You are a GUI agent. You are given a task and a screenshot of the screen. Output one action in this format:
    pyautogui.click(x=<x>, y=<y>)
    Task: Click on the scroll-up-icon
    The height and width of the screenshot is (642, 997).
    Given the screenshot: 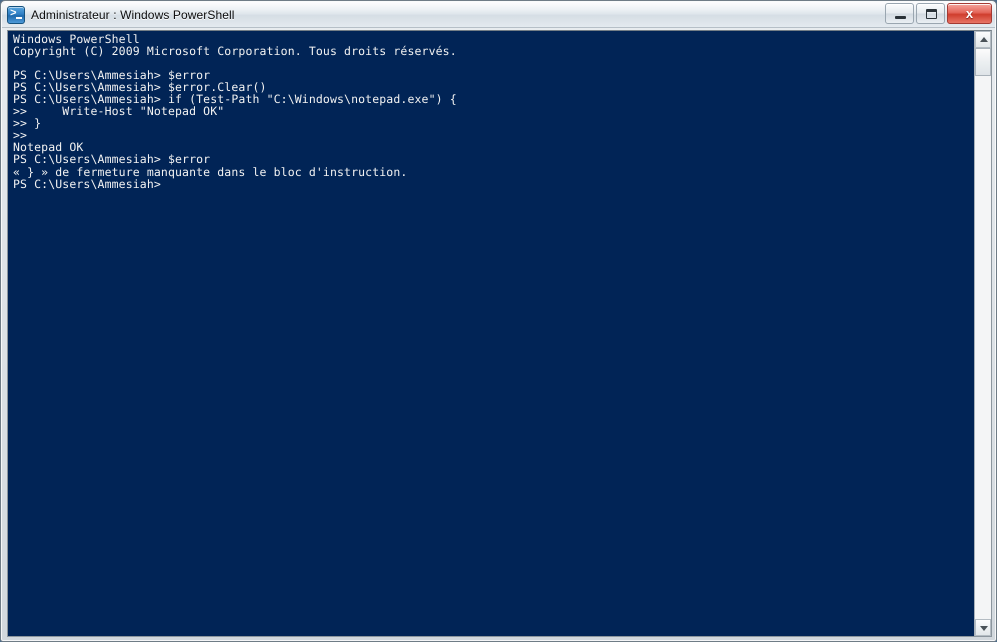 What is the action you would take?
    pyautogui.click(x=984, y=39)
    